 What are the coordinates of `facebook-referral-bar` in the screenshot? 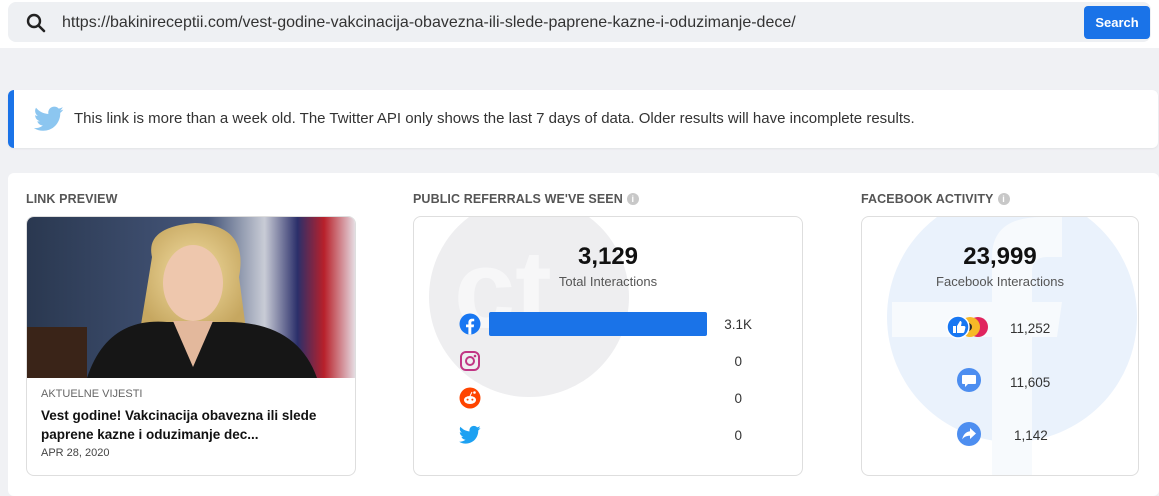 It's located at (598, 324).